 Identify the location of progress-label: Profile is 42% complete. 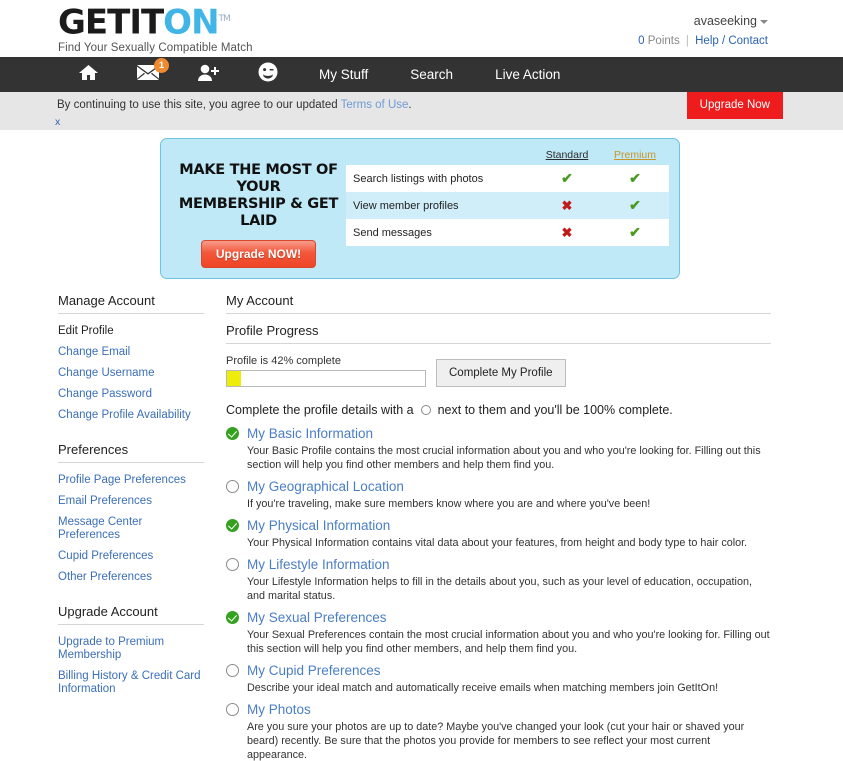
(283, 361).